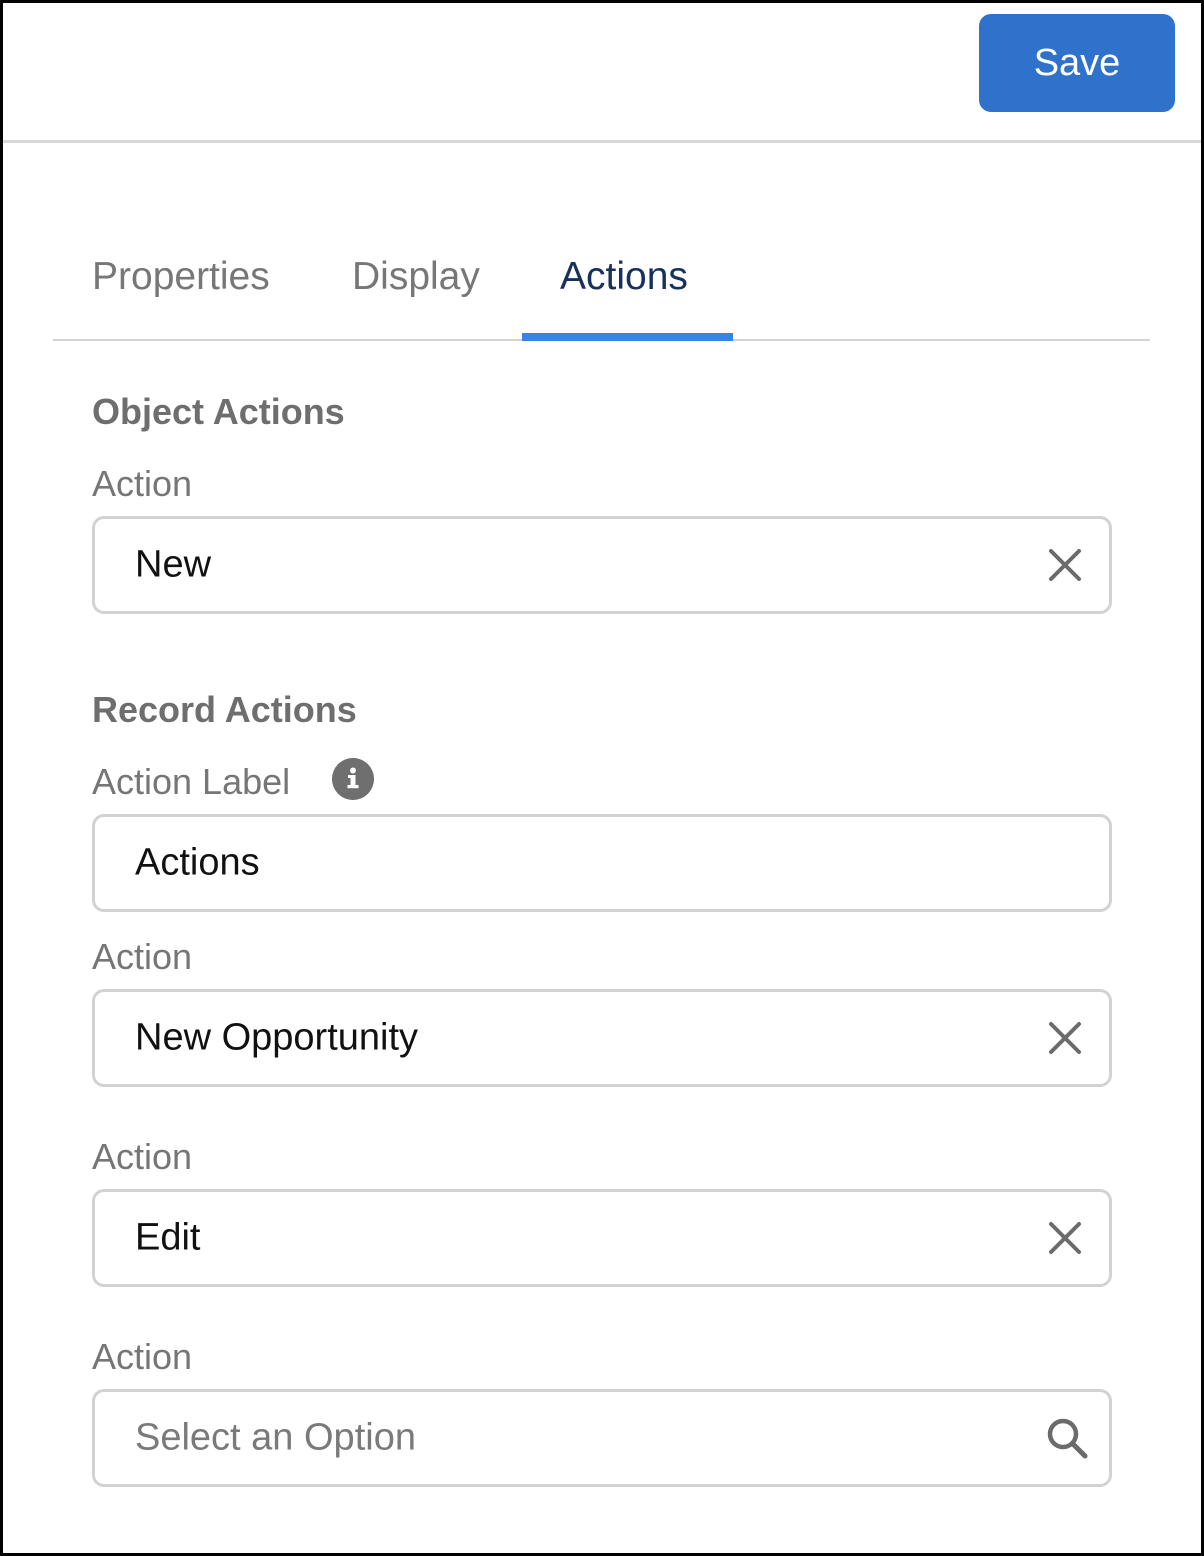  Describe the element at coordinates (224, 709) in the screenshot. I see `section-title-record-actions: Record Actions` at that location.